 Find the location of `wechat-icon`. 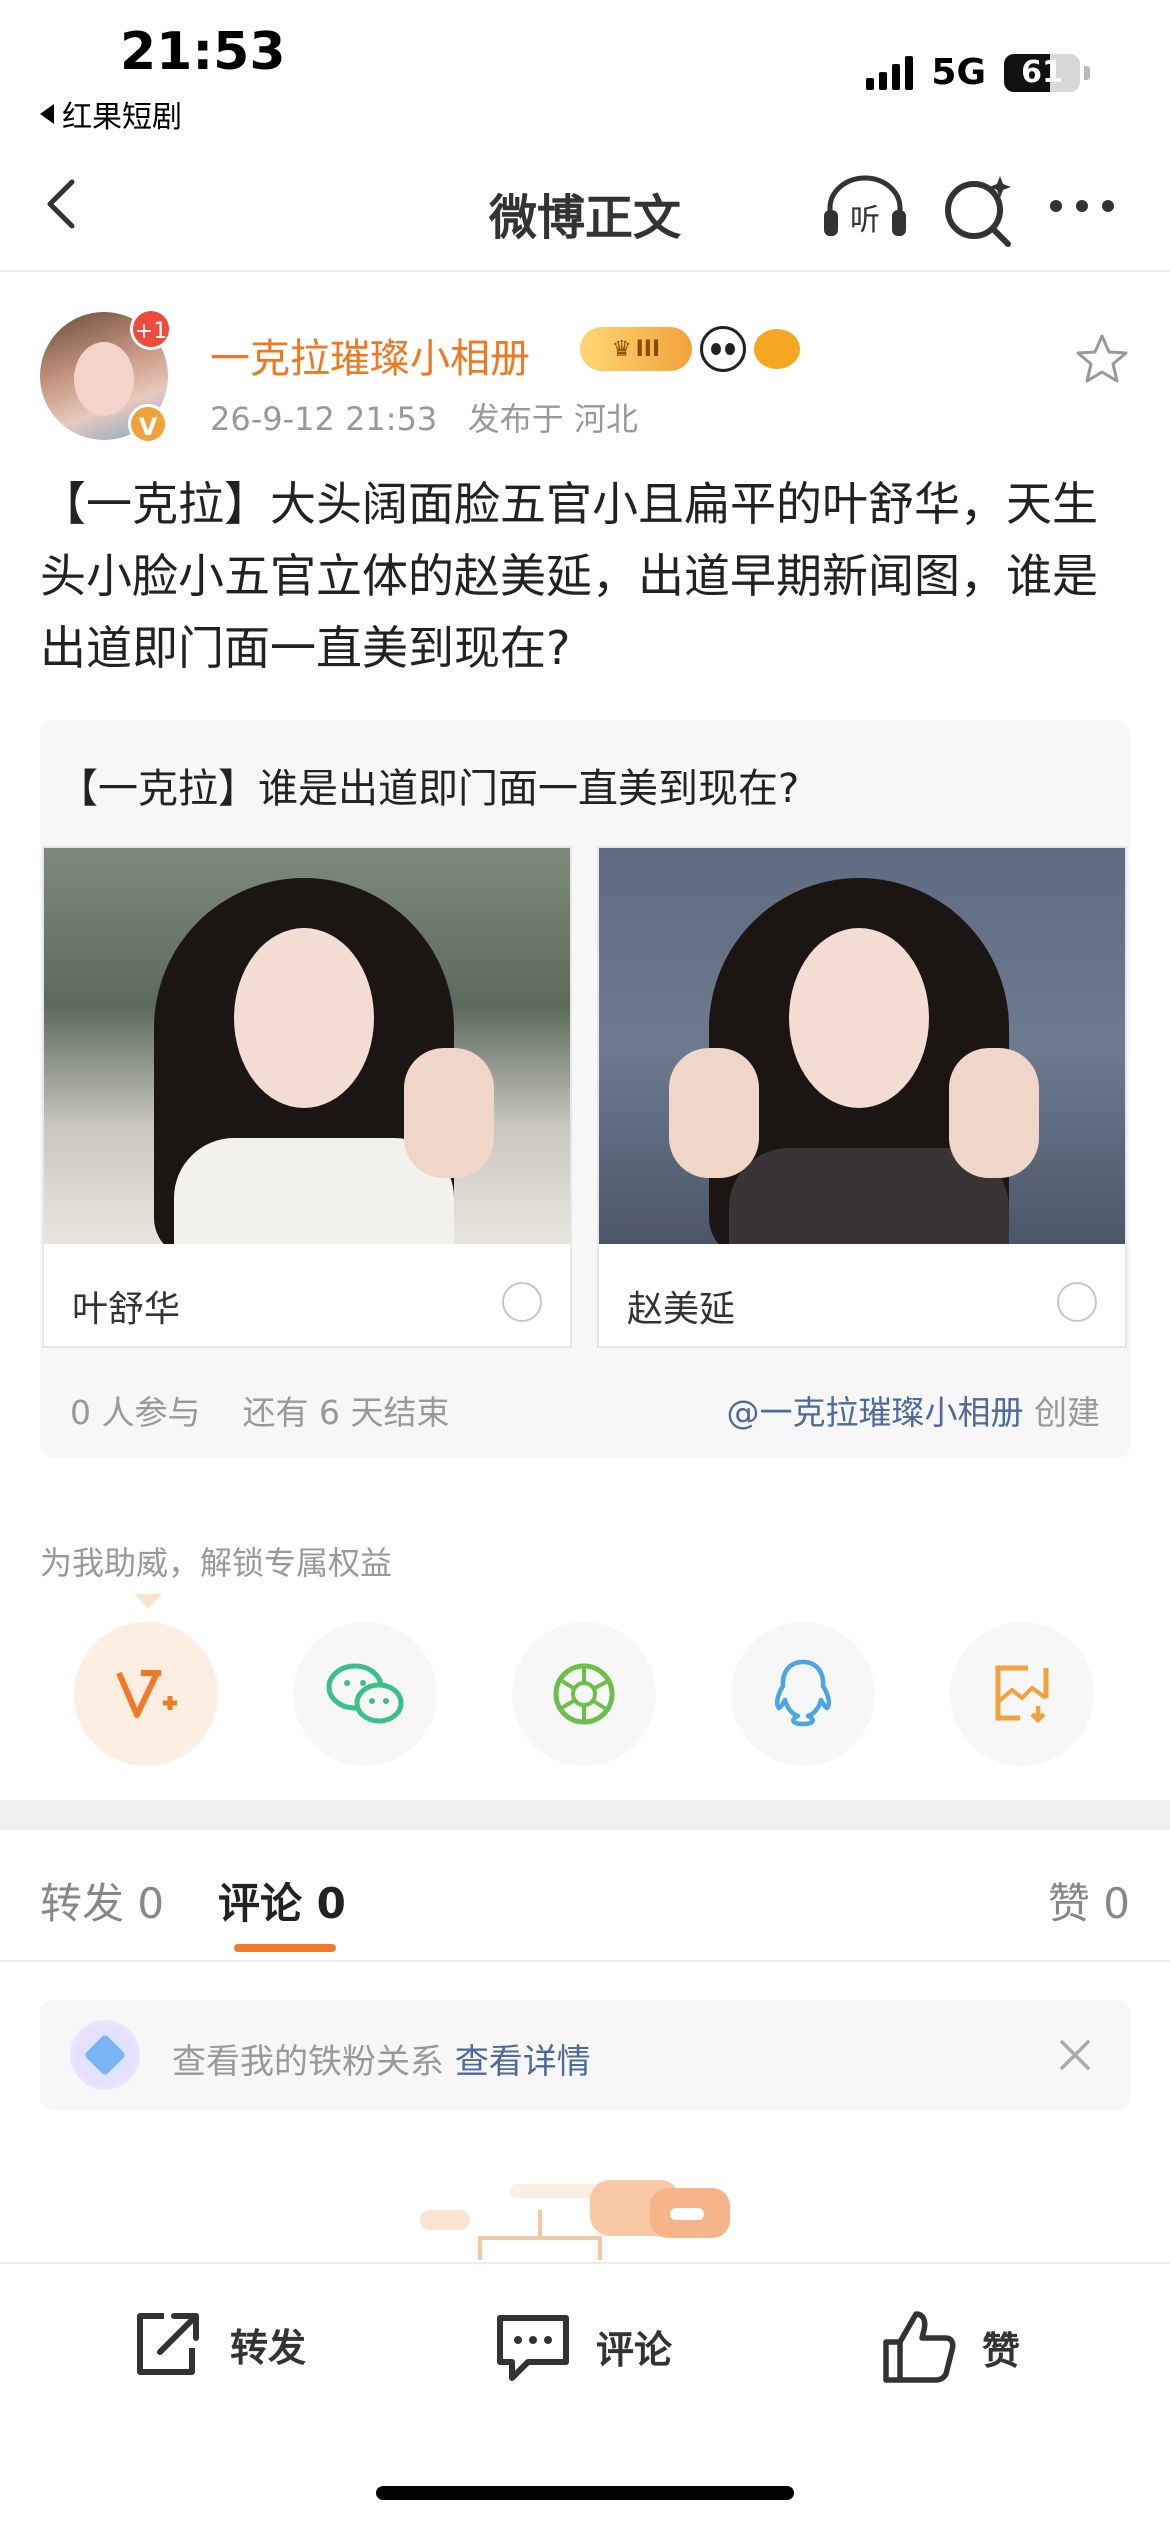

wechat-icon is located at coordinates (365, 1693).